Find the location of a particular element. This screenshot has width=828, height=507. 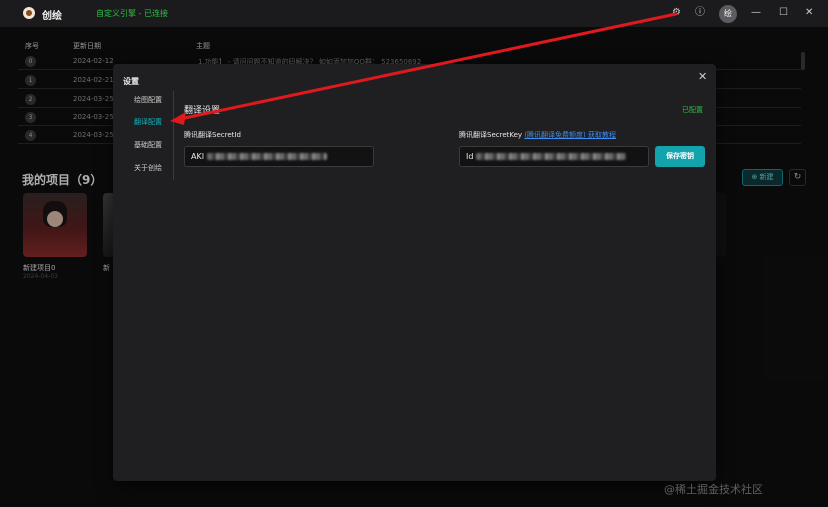

tutorial-link: (腾讯翻译免费额度) 获取教程 is located at coordinates (570, 135).